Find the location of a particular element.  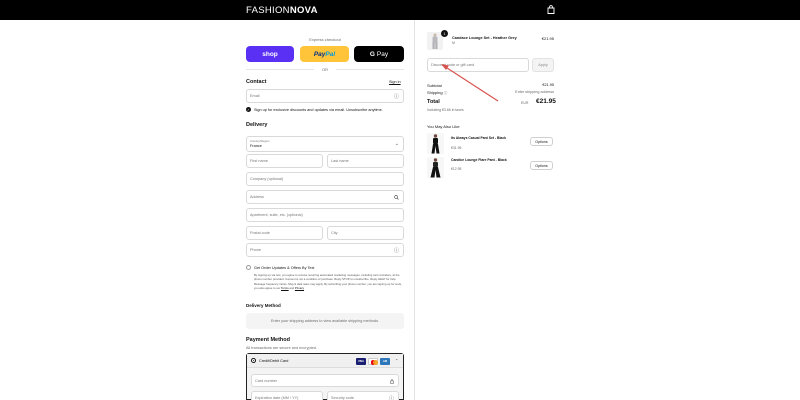

shipping-value: Enter shipping address is located at coordinates (534, 92).